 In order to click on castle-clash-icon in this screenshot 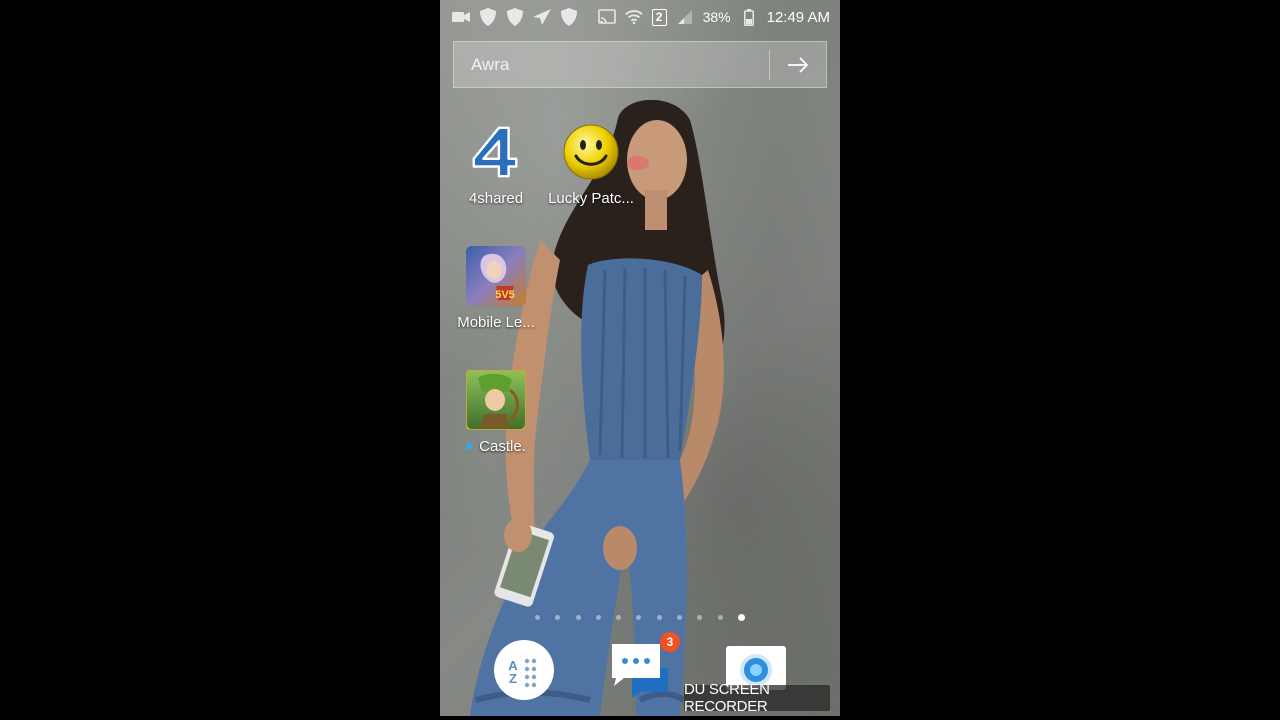, I will do `click(496, 400)`.